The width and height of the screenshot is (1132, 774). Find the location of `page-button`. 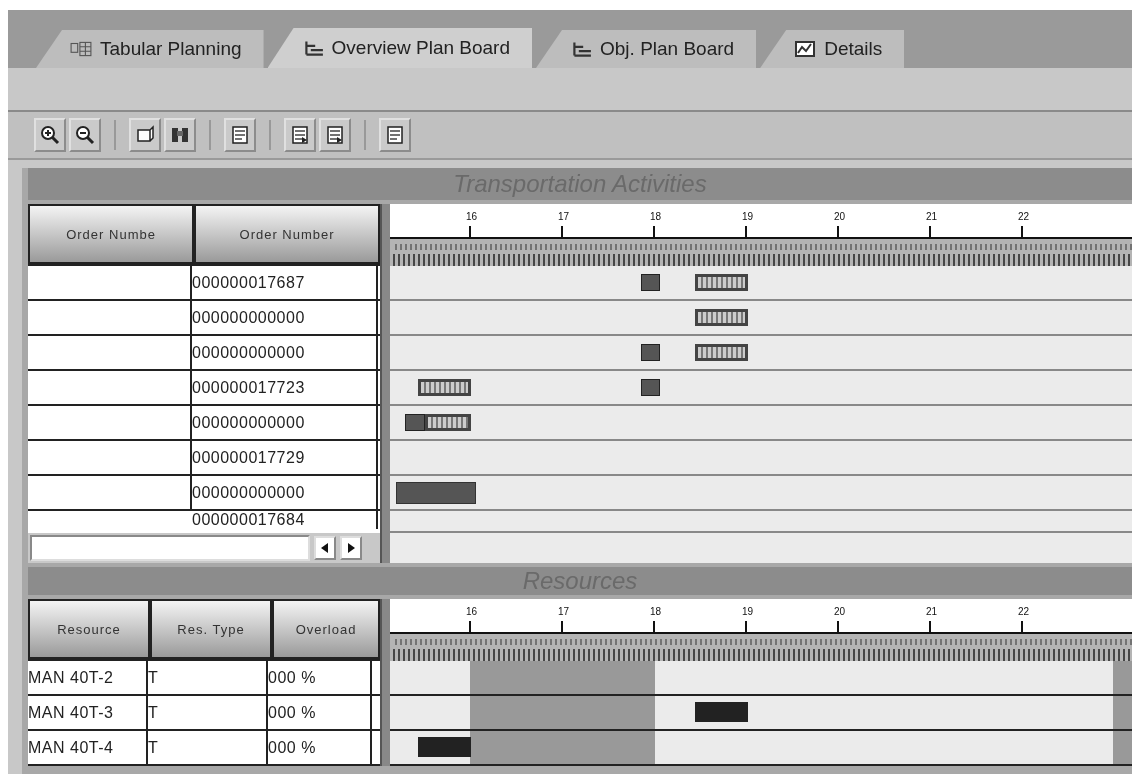

page-button is located at coordinates (145, 135).